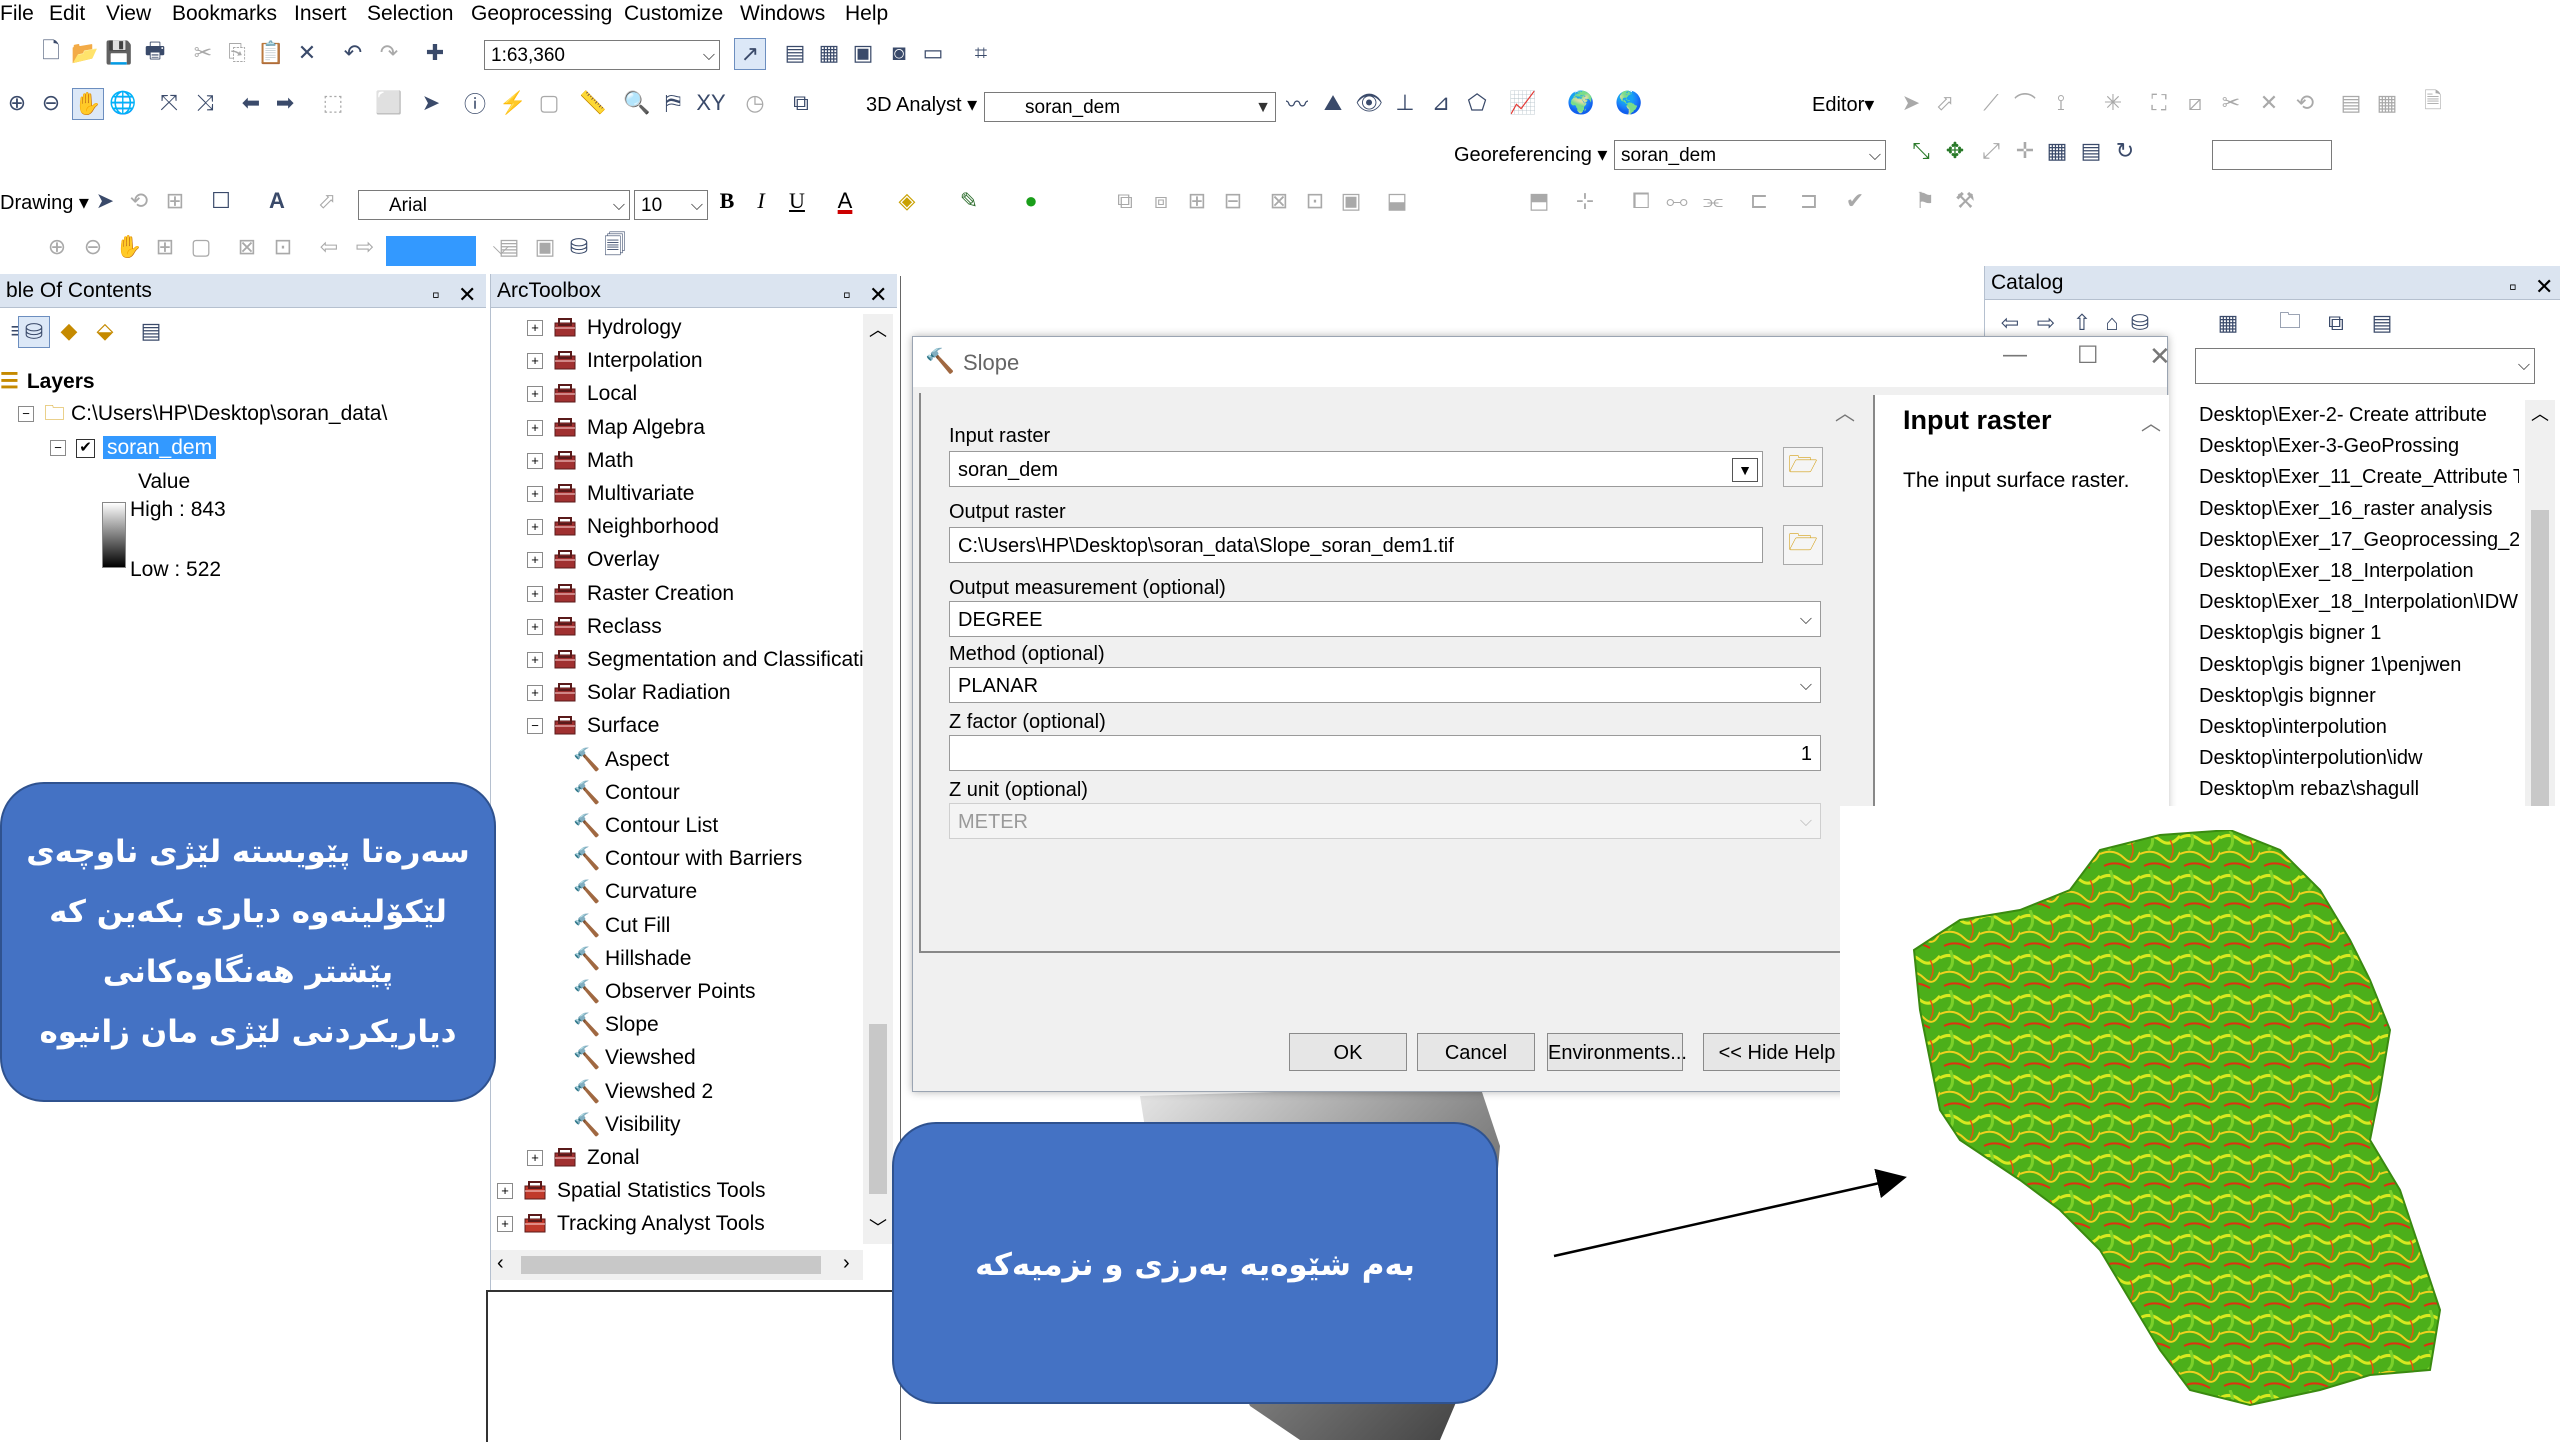  What do you see at coordinates (2125, 151) in the screenshot?
I see `inspector-icon: ↻` at bounding box center [2125, 151].